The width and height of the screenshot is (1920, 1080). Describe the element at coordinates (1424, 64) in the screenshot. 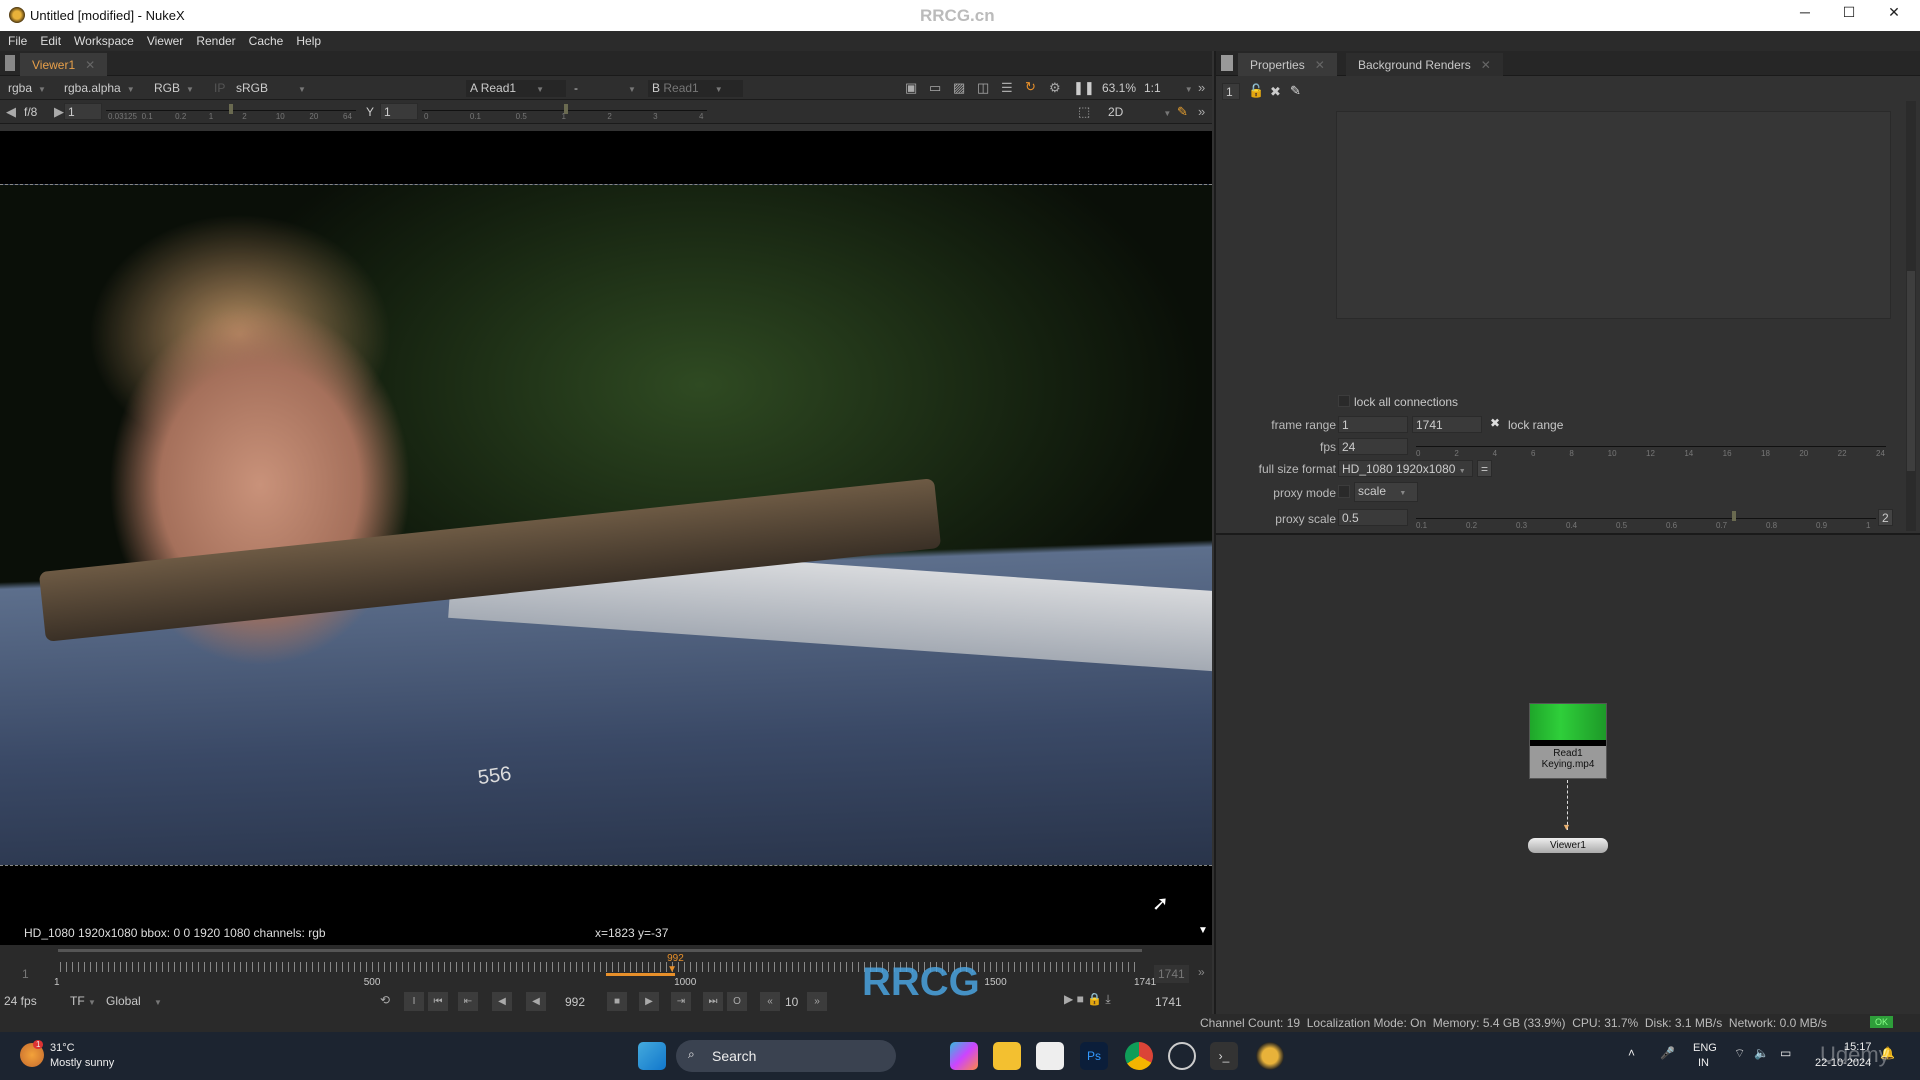

I see `tab-background-renders: Background Renders ✕` at that location.